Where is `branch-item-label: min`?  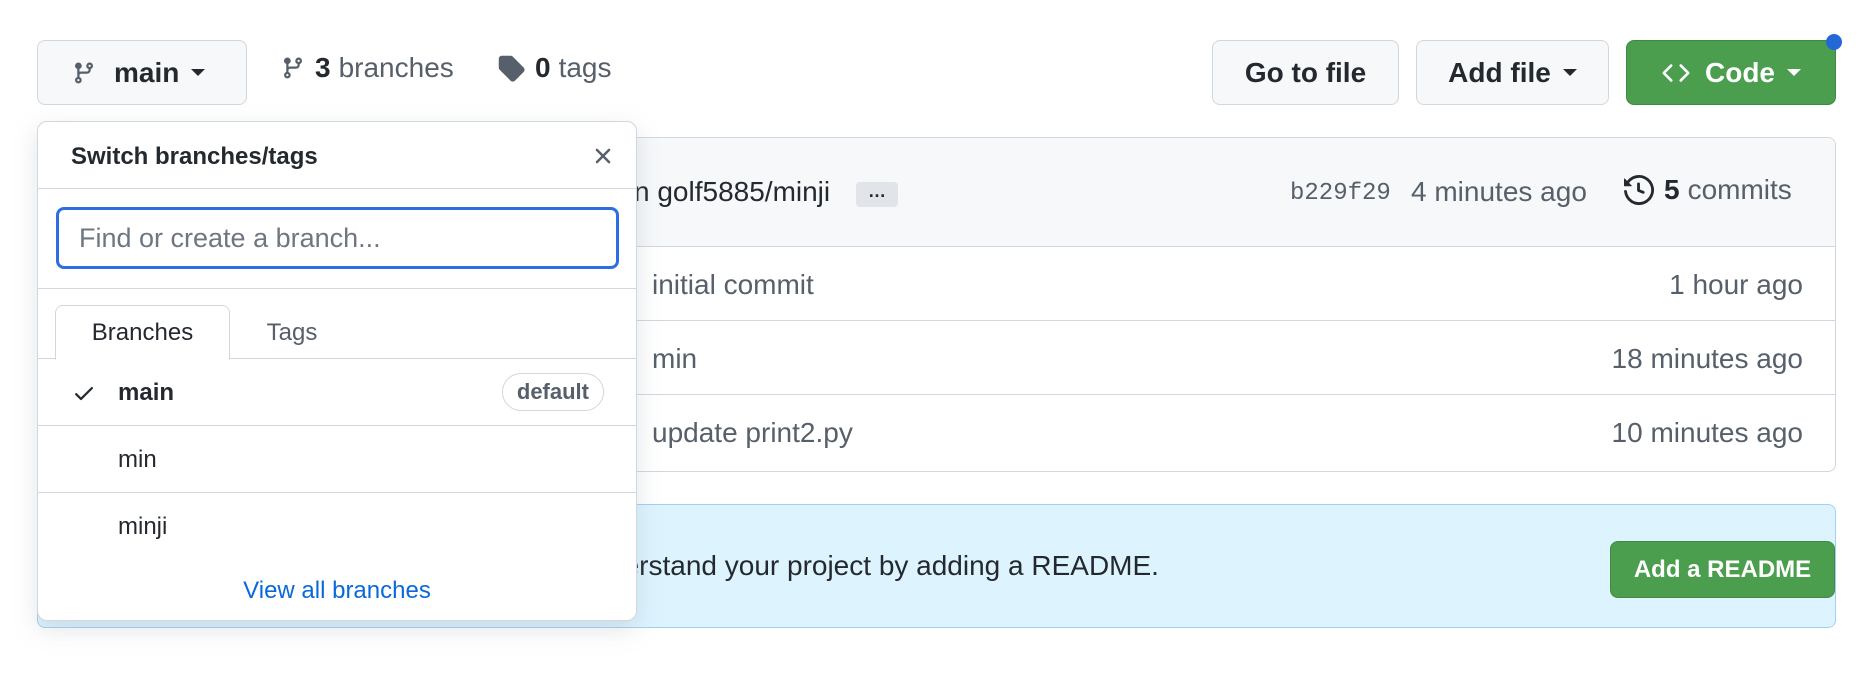
branch-item-label: min is located at coordinates (137, 459).